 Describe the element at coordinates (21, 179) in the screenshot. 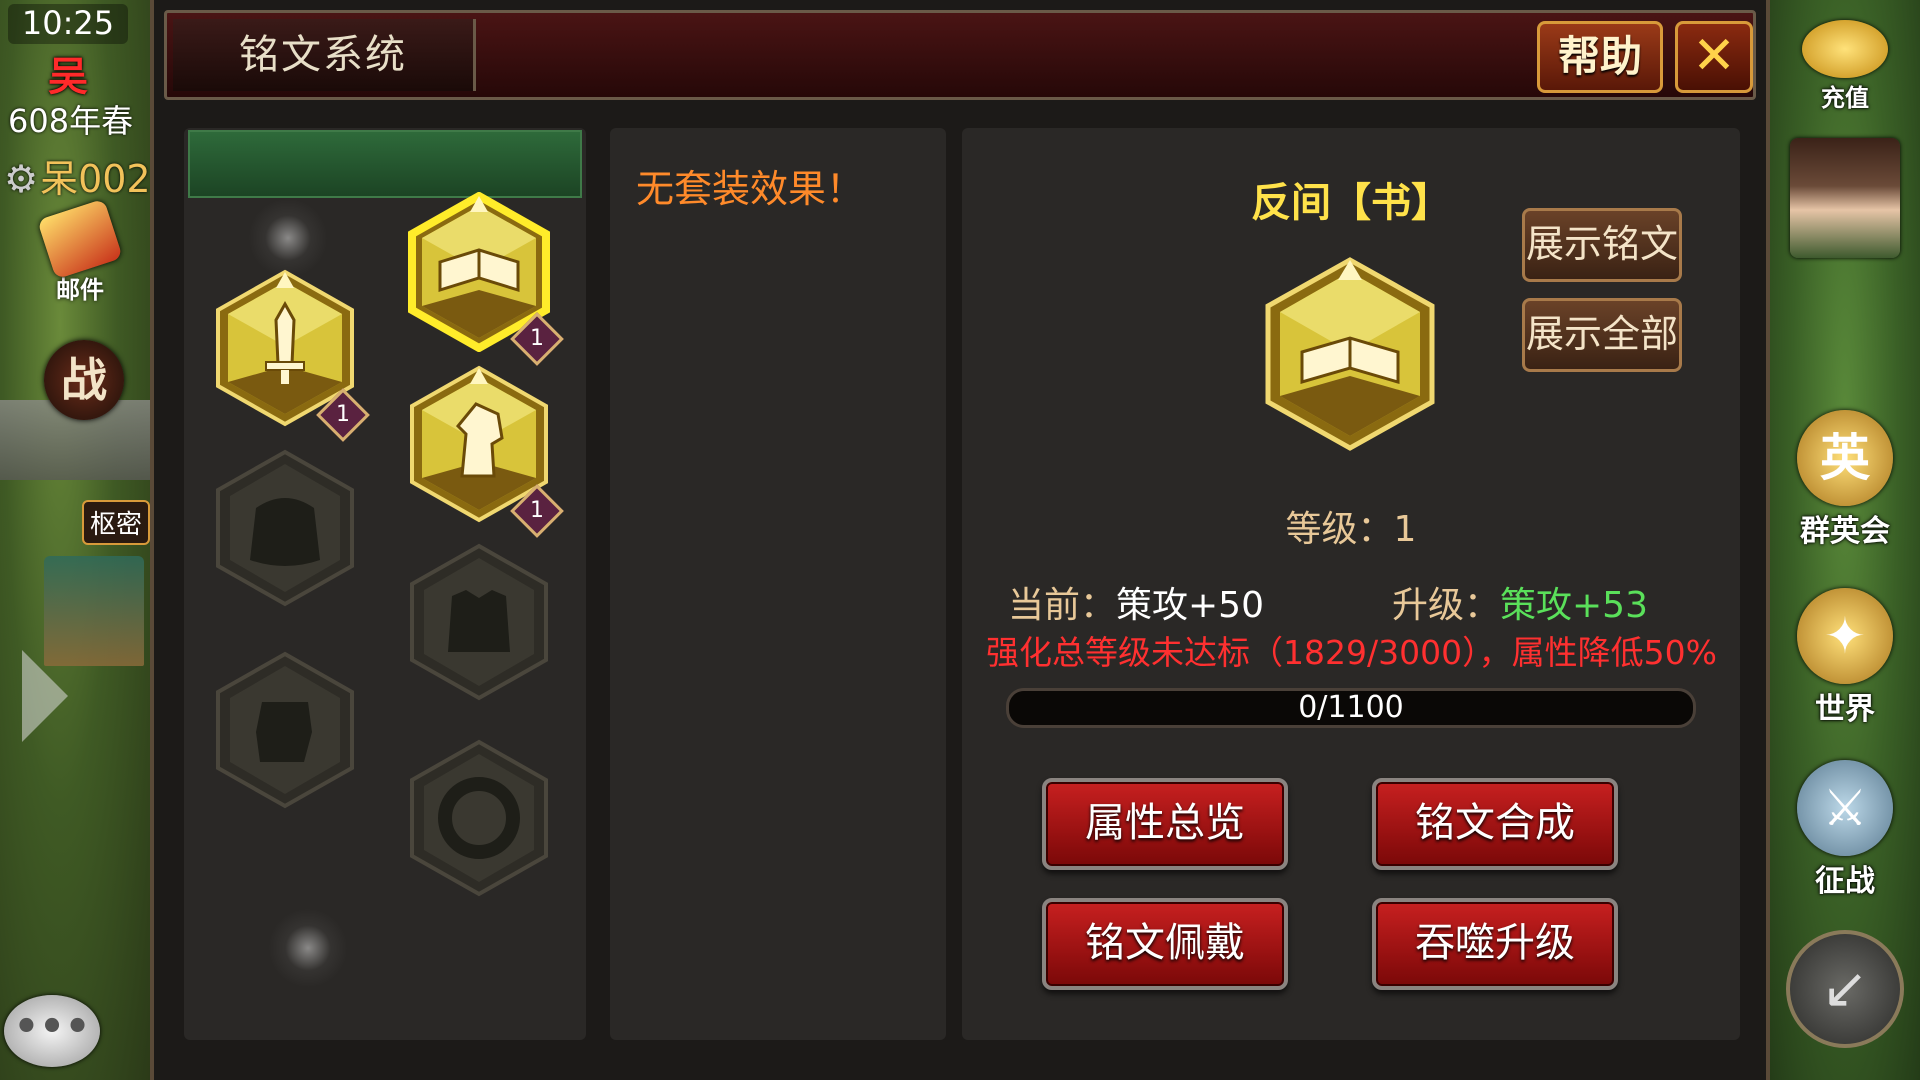

I see `gear-icon: ⚙` at that location.